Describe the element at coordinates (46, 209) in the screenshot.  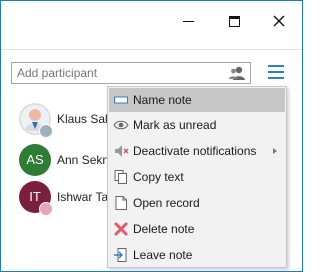
I see `status-blocked-icon` at that location.